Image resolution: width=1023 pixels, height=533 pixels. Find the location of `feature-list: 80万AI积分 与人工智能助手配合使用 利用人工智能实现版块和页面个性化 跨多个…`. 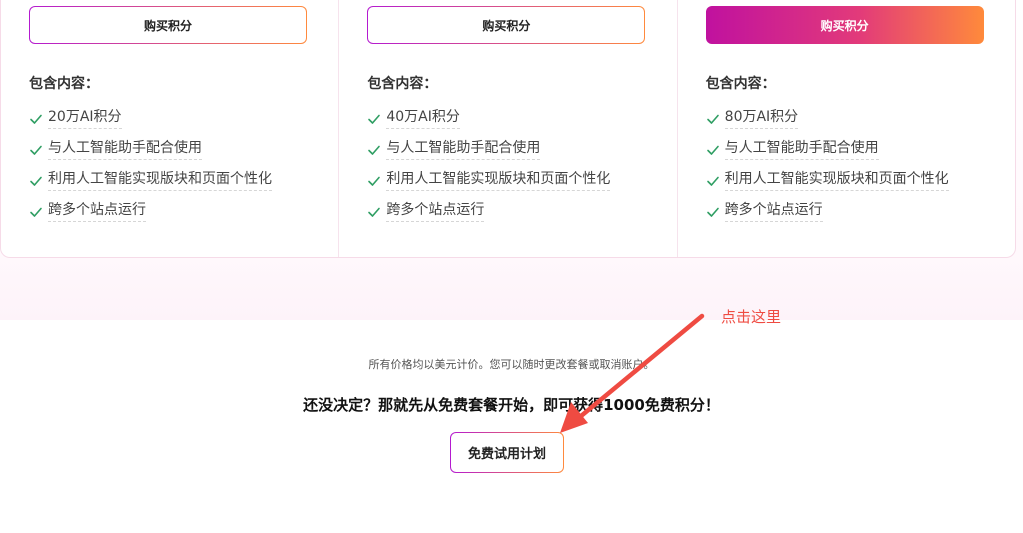

feature-list: 80万AI积分 与人工智能助手配合使用 利用人工智能实现版块和页面个性化 跨多个… is located at coordinates (827, 165).